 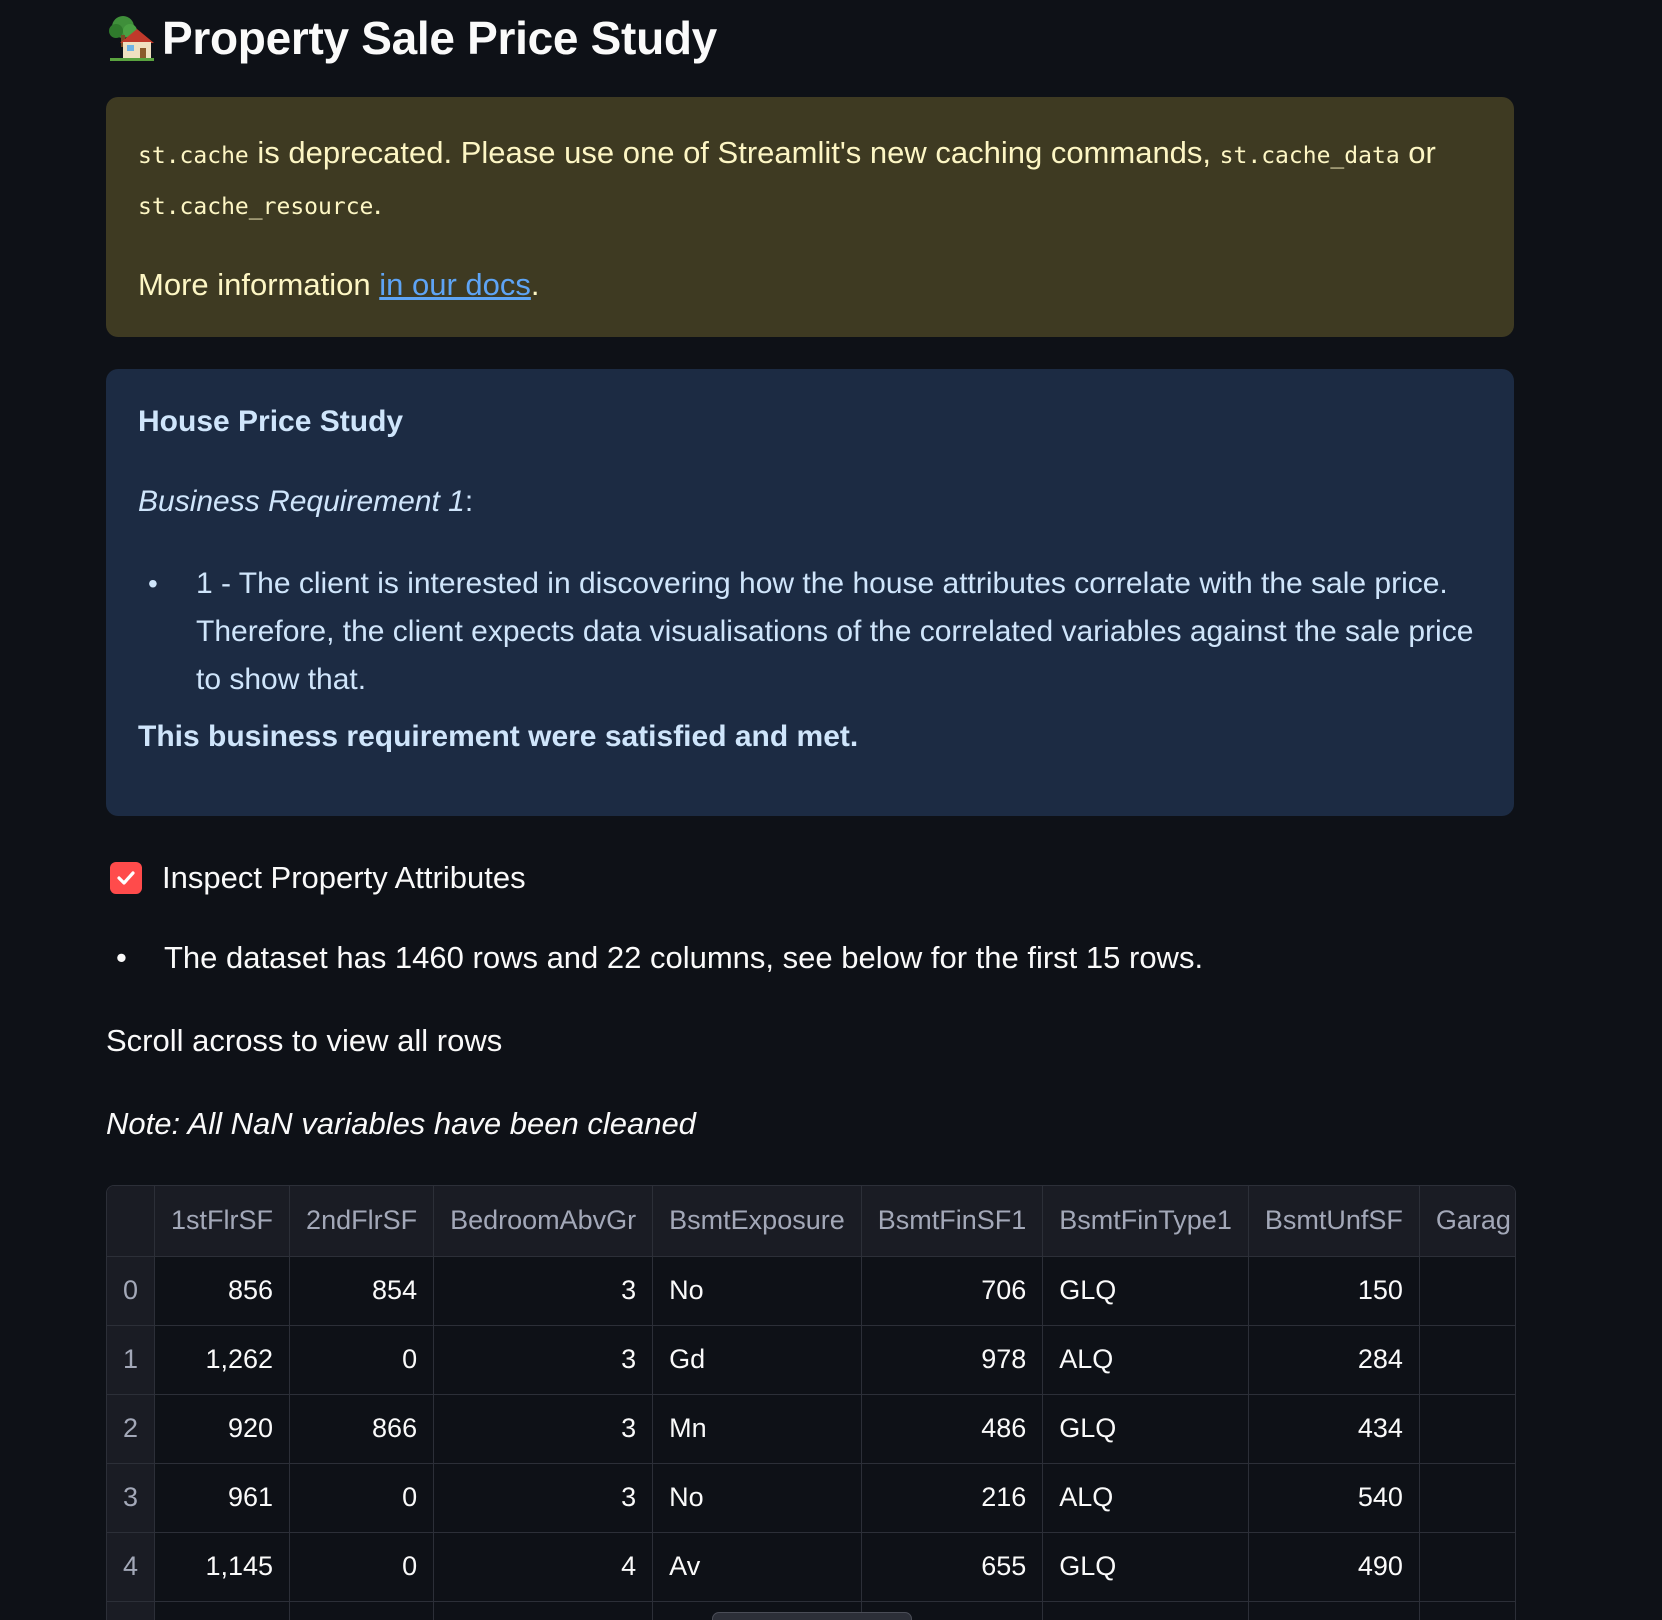 I want to click on column-header-index, so click(x=131, y=1221).